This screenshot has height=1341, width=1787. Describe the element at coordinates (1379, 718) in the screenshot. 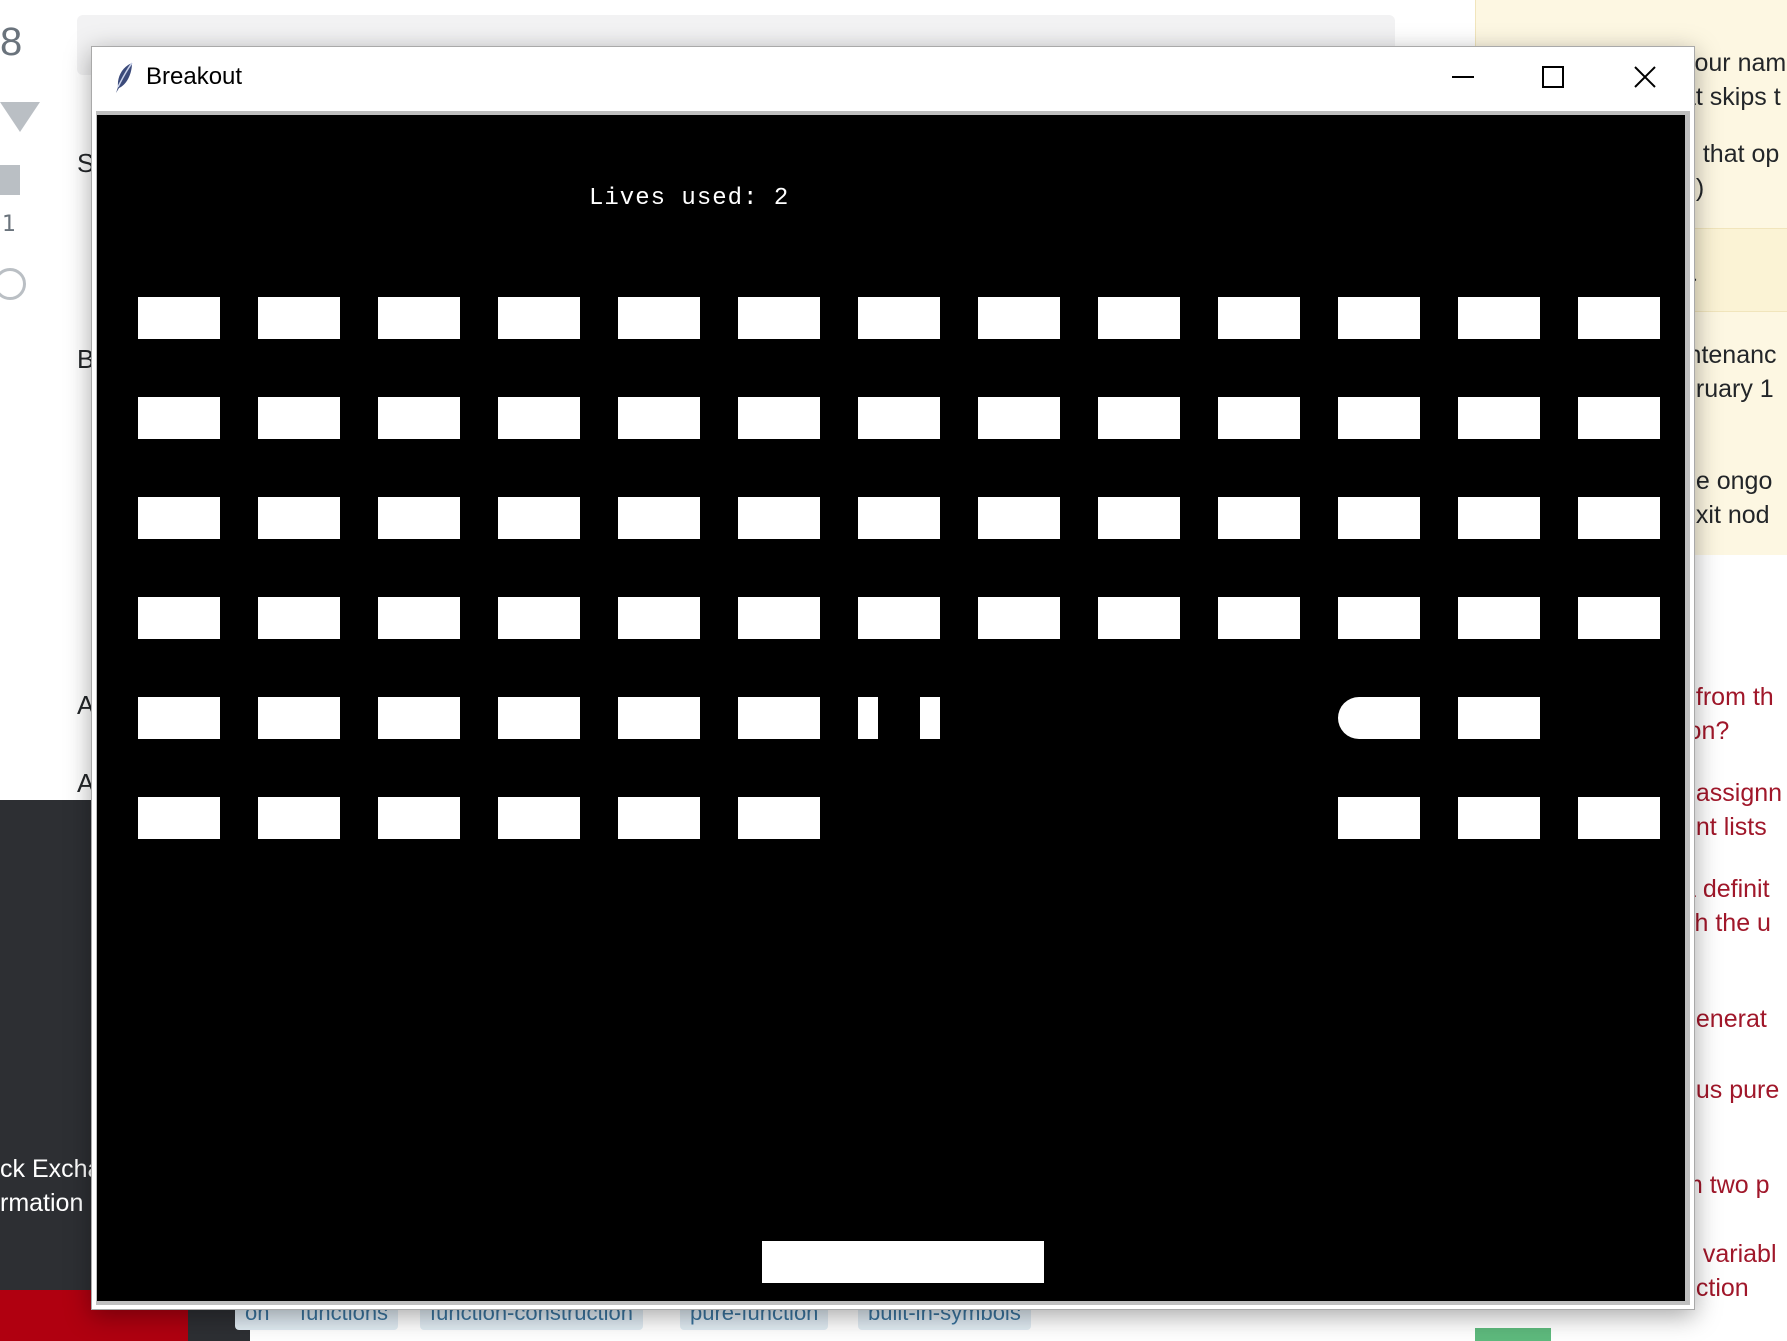

I see `brick-damaged` at that location.